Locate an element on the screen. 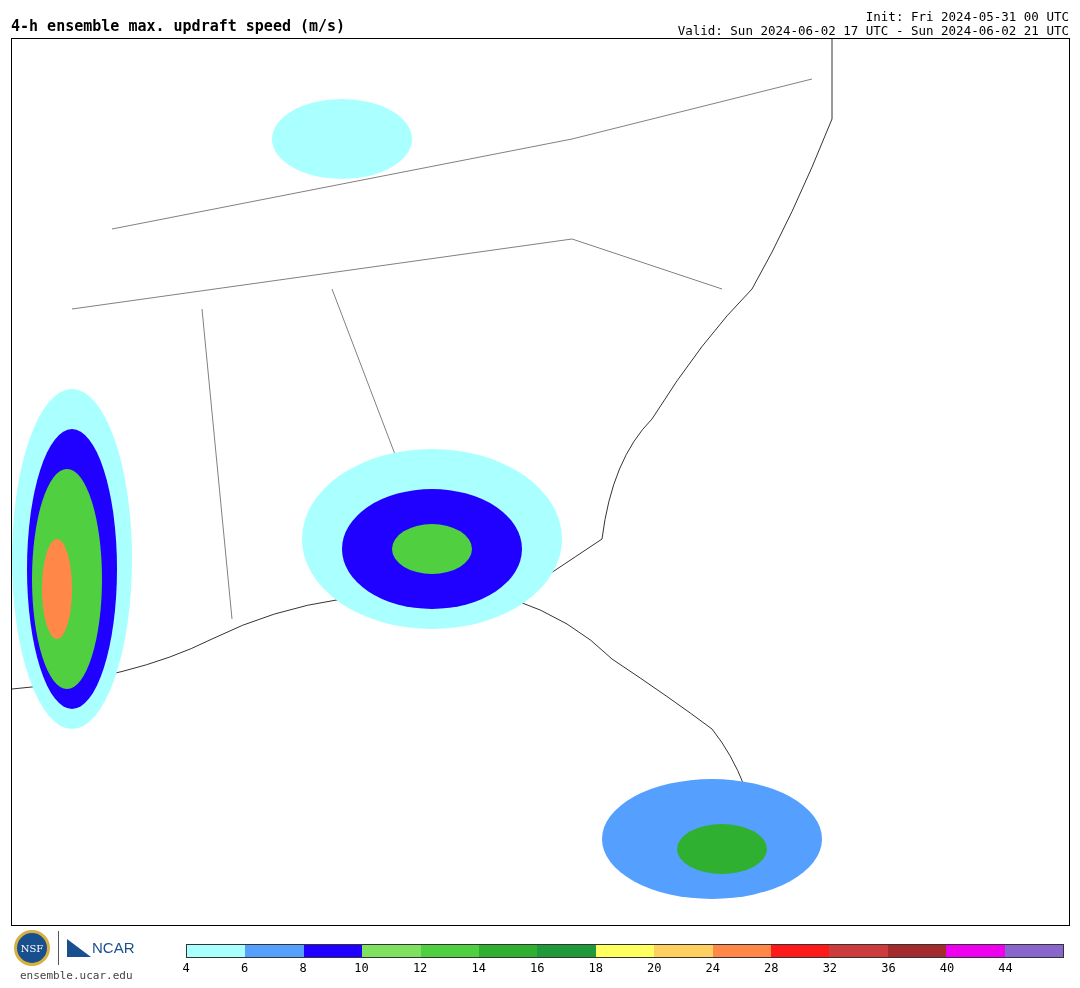  tick-label: 4 is located at coordinates (186, 968).